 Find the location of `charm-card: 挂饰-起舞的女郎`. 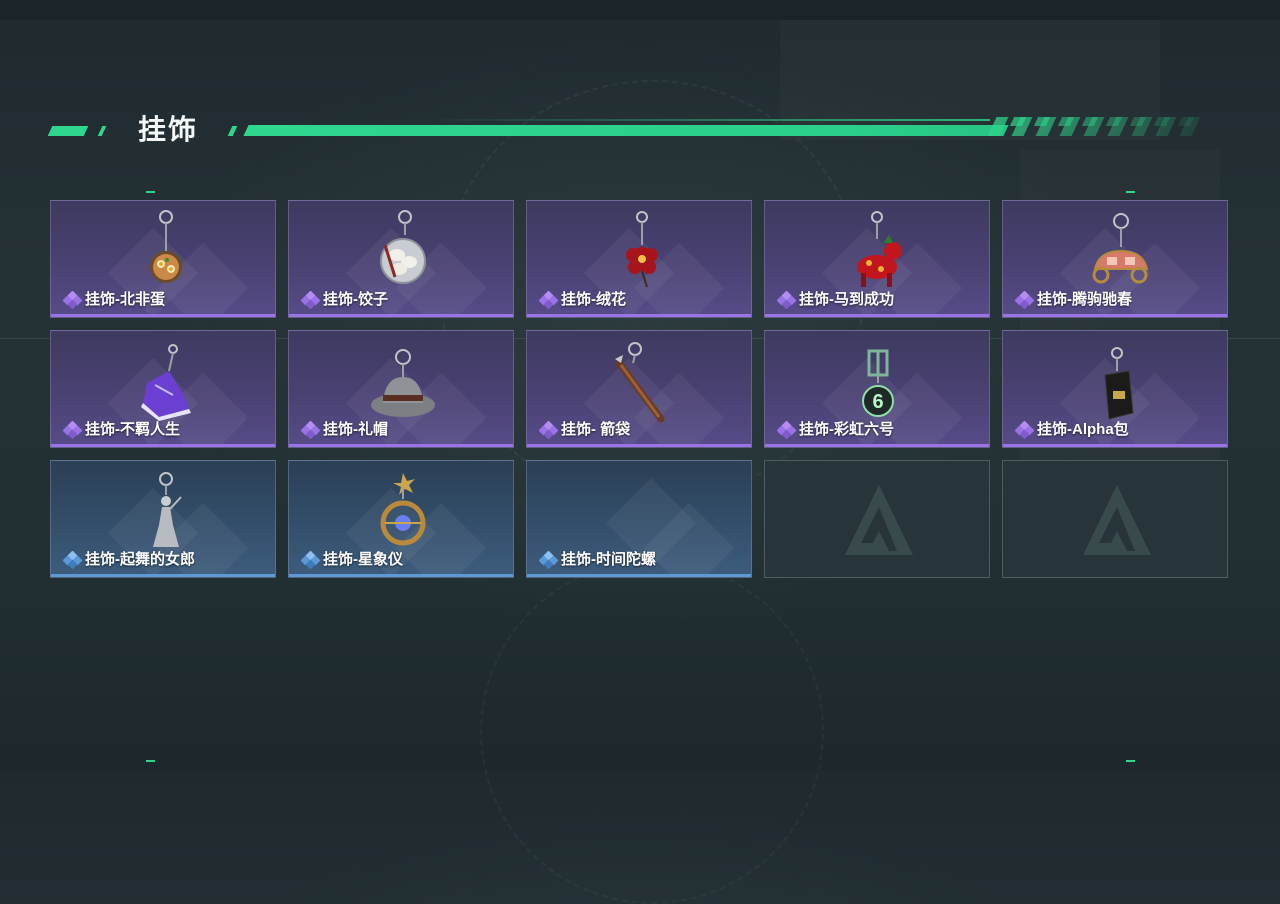

charm-card: 挂饰-起舞的女郎 is located at coordinates (163, 519).